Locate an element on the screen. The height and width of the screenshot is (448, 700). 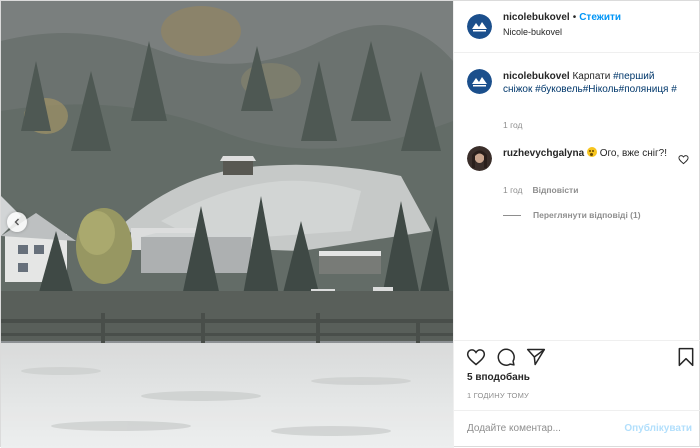
comment-time: 1 год is located at coordinates (513, 190).